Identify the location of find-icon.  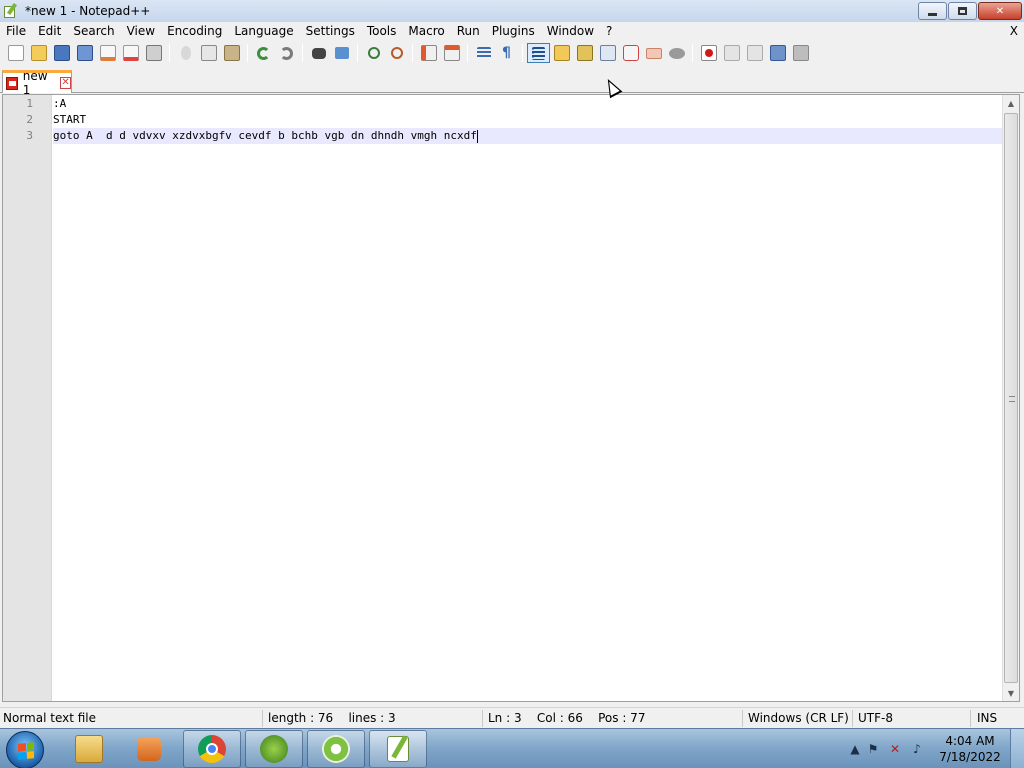
(318, 53).